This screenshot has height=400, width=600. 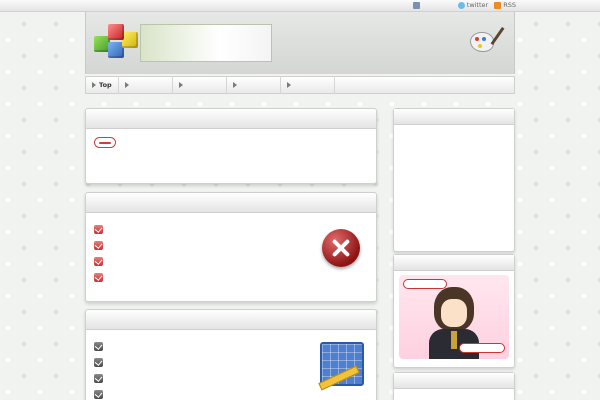 What do you see at coordinates (477, 5) in the screenshot?
I see `twitter-link-label: twitter` at bounding box center [477, 5].